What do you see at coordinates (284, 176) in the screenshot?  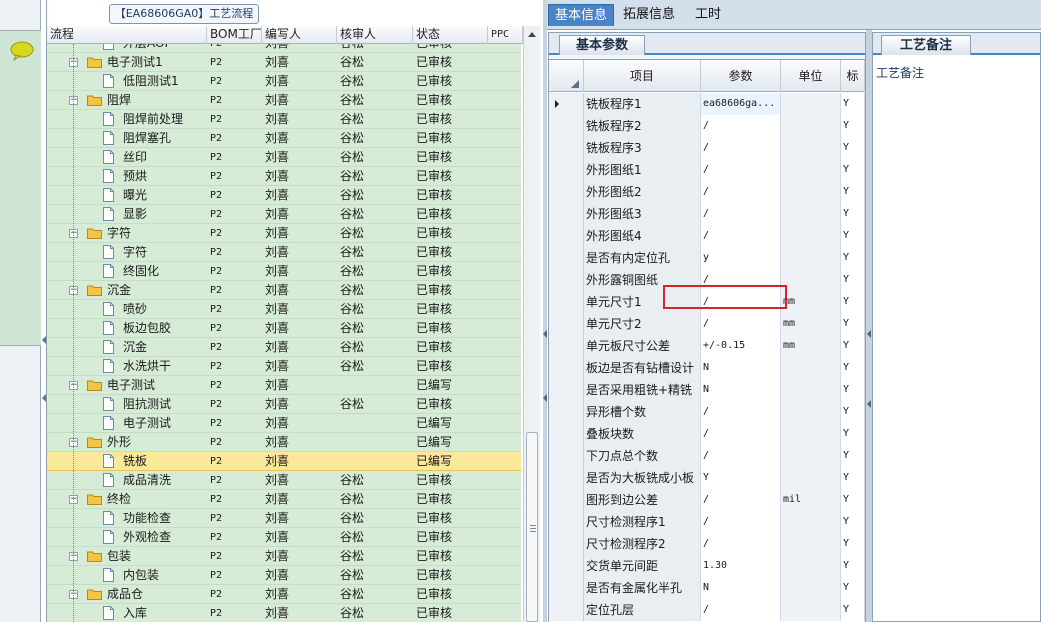 I see `tree-row: 预烘 P2 刘喜 谷松 已审核` at bounding box center [284, 176].